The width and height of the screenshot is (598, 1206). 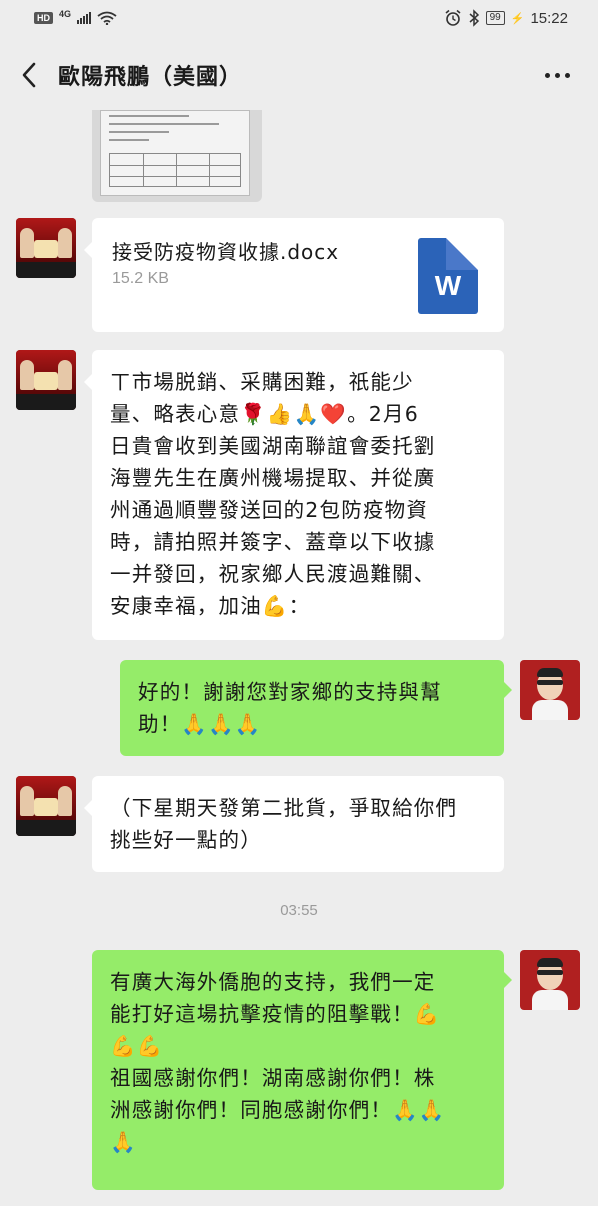 I want to click on message-line: 安康幸福，加油💪：, so click(x=210, y=606).